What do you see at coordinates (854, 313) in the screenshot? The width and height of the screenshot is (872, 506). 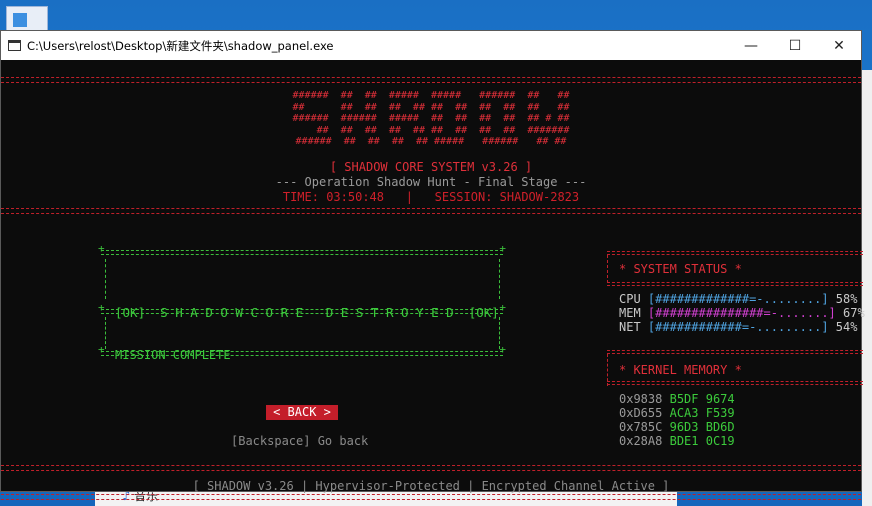 I see `mem-percent: 67%` at bounding box center [854, 313].